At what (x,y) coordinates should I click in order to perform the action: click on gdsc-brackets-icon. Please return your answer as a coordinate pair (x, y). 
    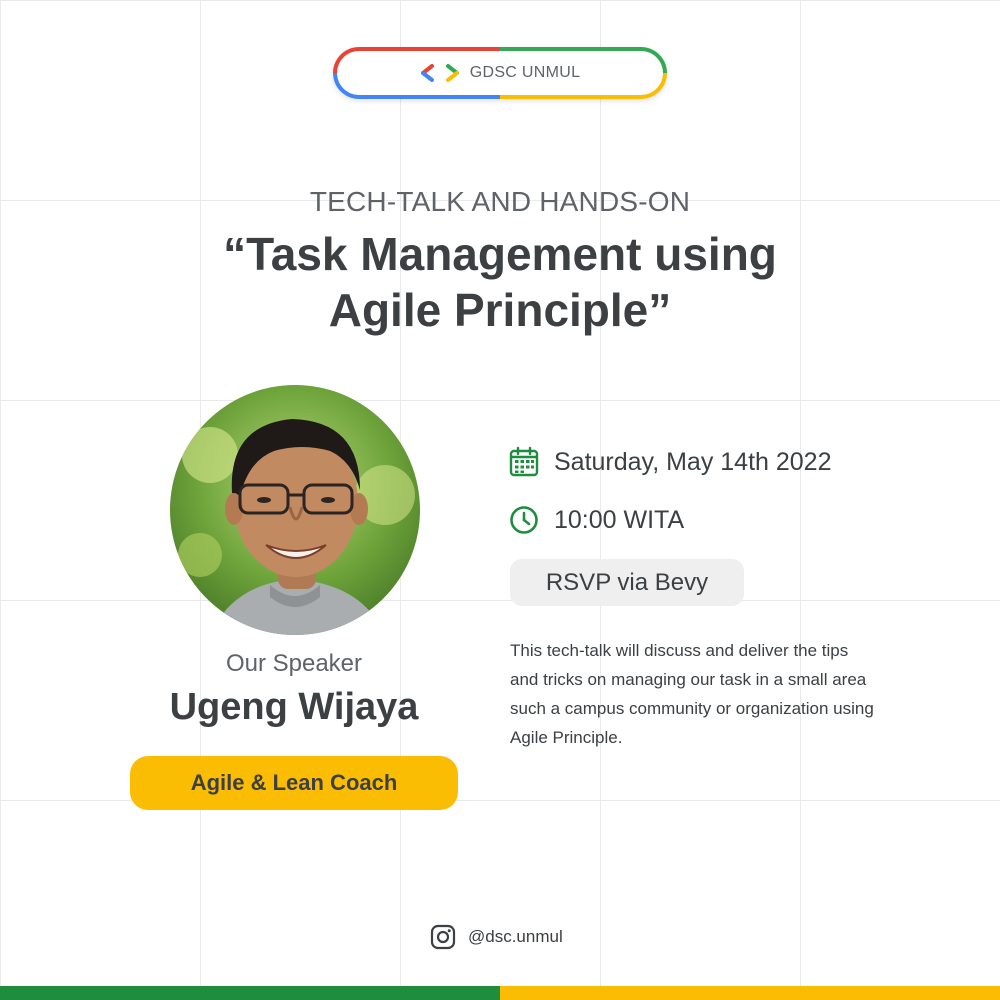
    Looking at the image, I should click on (439, 73).